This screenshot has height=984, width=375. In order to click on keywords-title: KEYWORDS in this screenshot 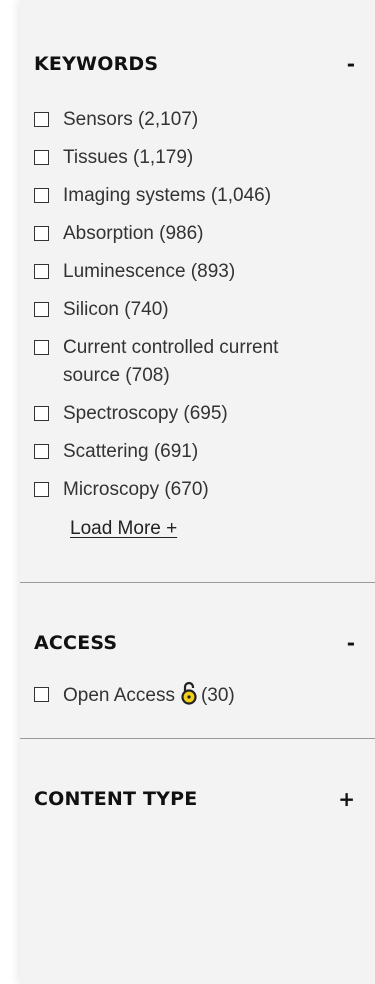, I will do `click(96, 64)`.